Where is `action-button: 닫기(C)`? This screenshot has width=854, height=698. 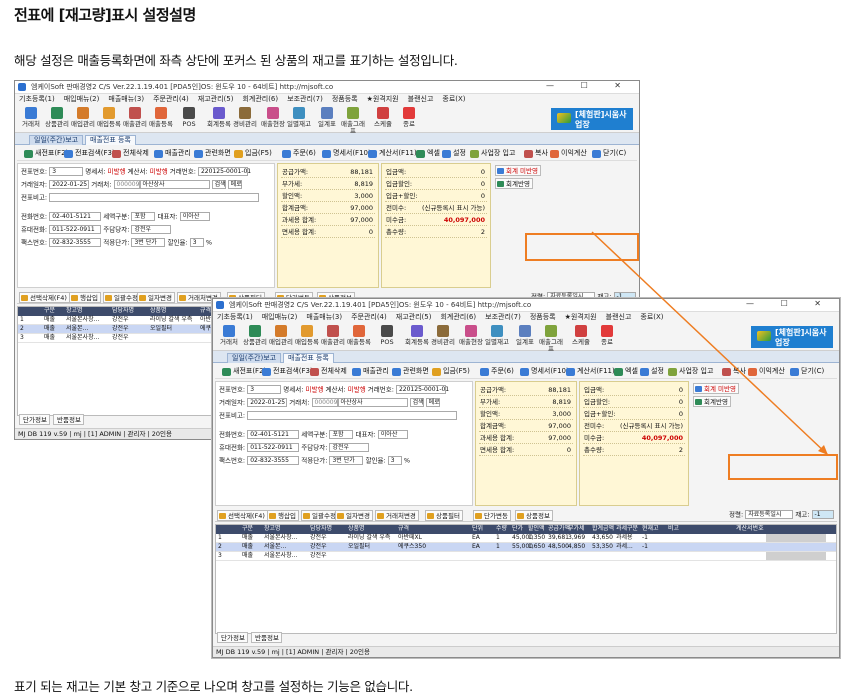
action-button: 닫기(C) is located at coordinates (609, 154).